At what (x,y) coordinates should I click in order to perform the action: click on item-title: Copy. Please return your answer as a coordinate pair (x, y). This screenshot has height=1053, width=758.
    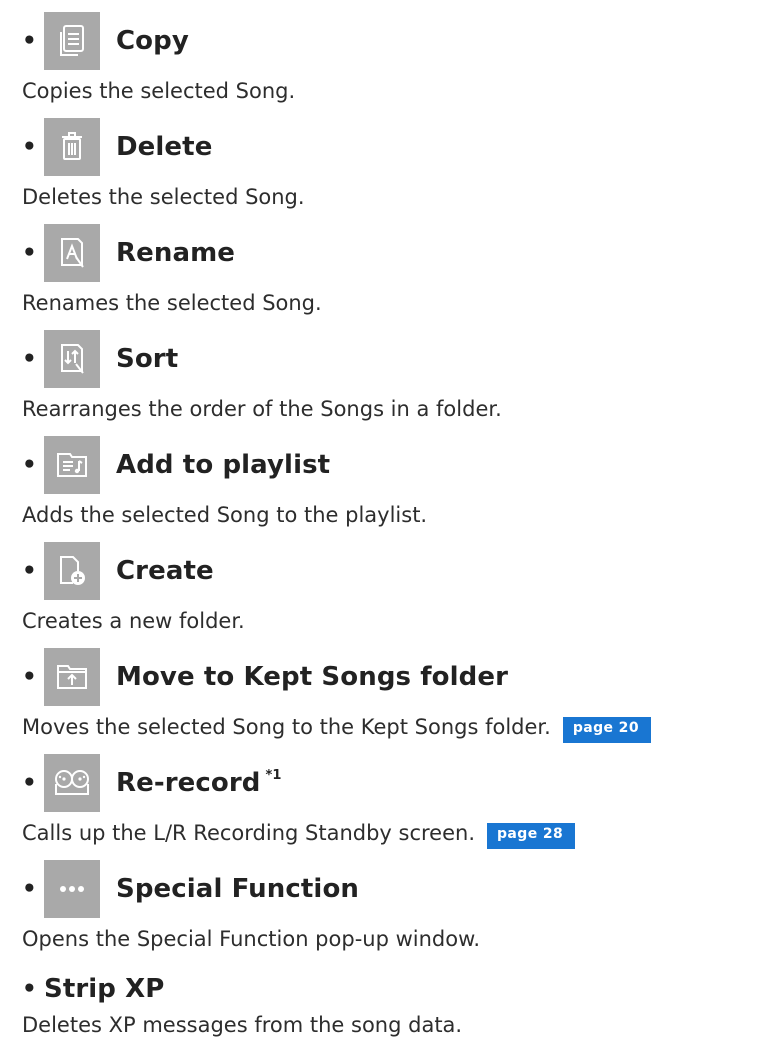
    Looking at the image, I should click on (152, 41).